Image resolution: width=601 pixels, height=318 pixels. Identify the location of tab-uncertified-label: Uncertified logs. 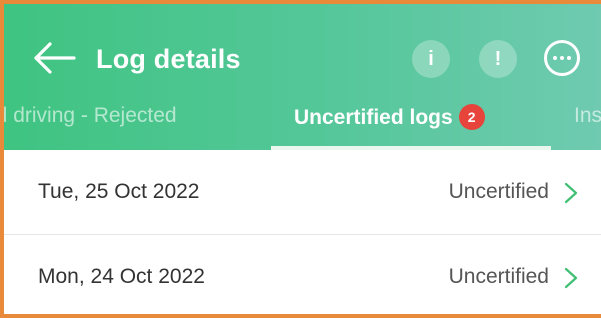
(373, 117).